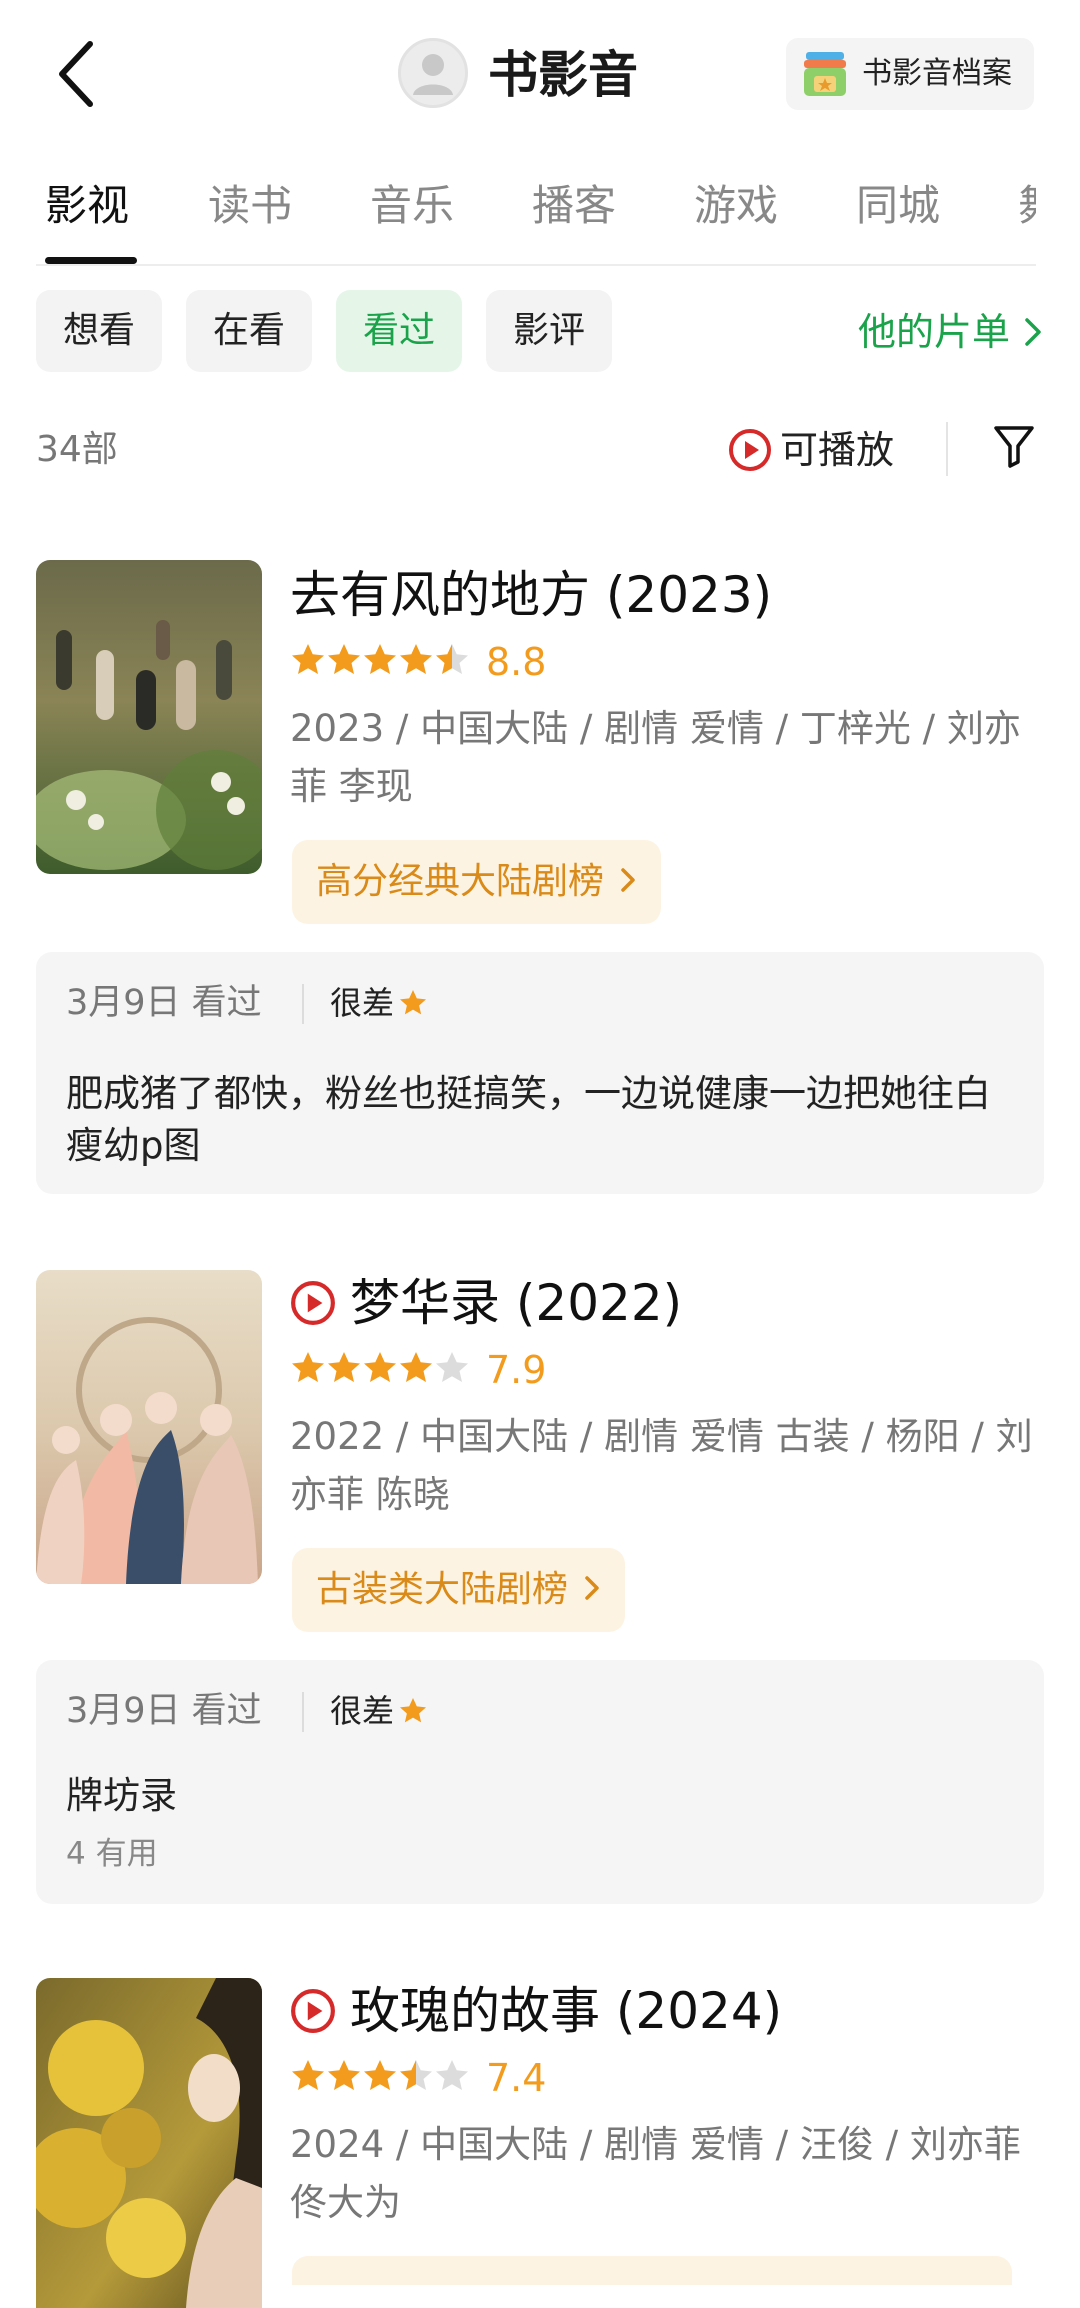 The height and width of the screenshot is (2308, 1080). What do you see at coordinates (1027, 206) in the screenshot?
I see `tab-more: 舞` at bounding box center [1027, 206].